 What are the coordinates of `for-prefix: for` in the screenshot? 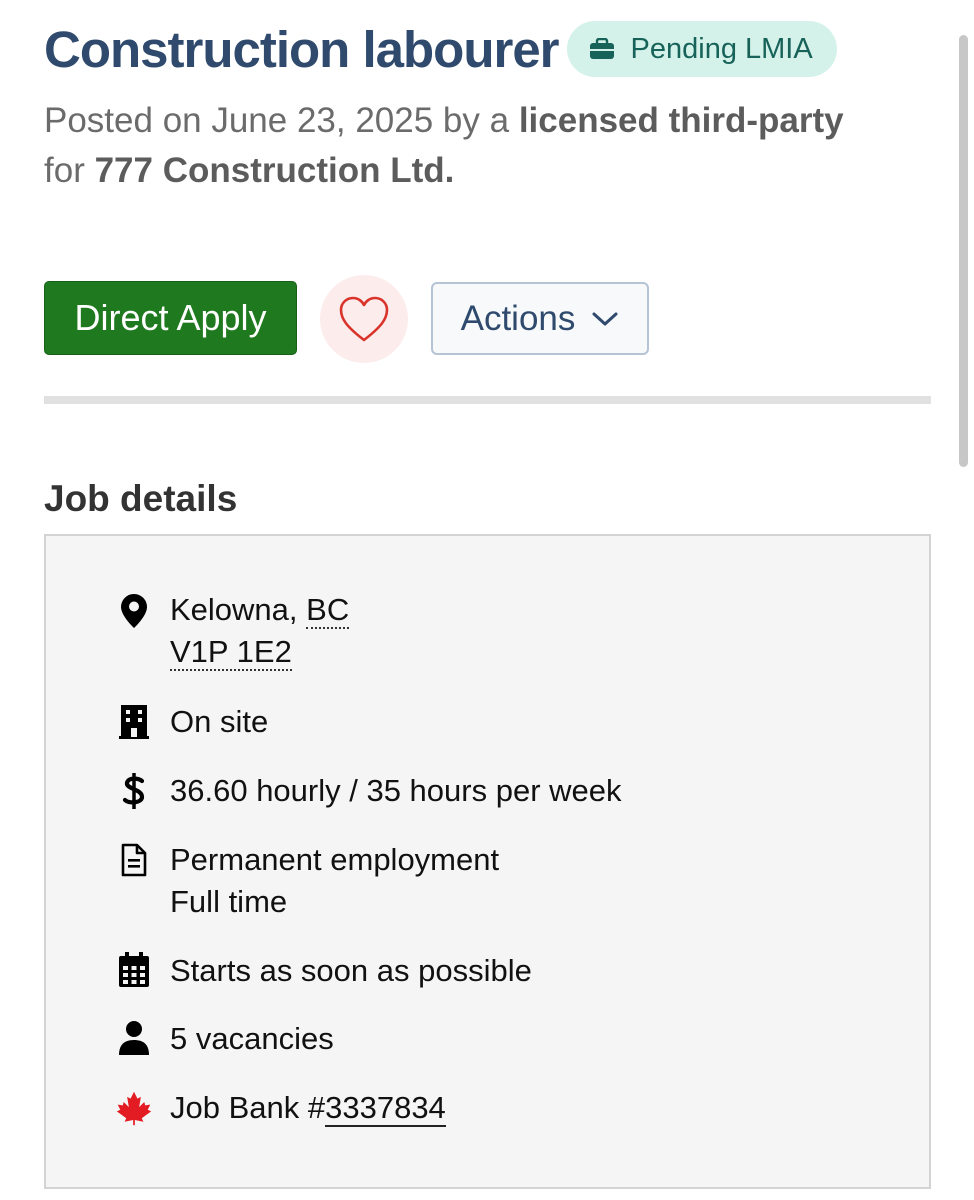 It's located at (64, 170).